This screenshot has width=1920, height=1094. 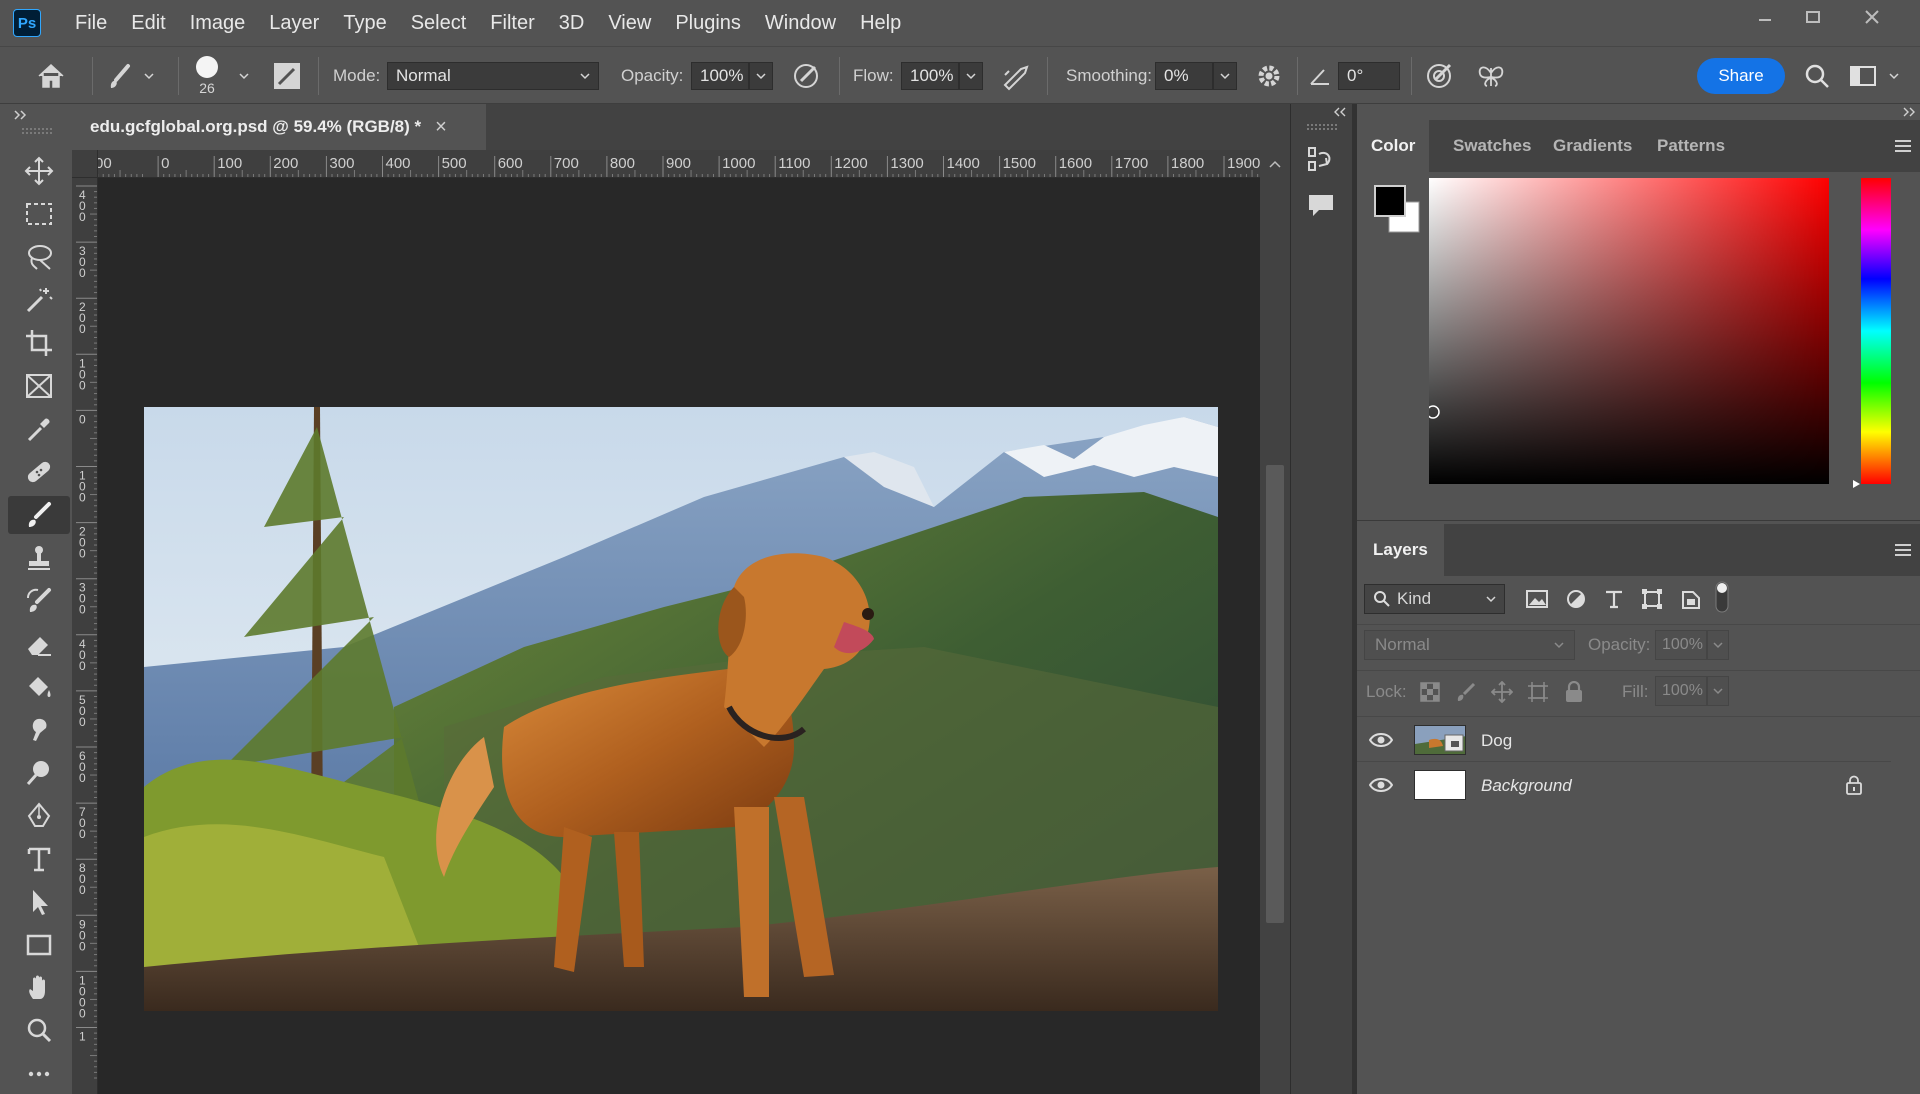 What do you see at coordinates (294, 23) in the screenshot?
I see `menu-layer: Layer` at bounding box center [294, 23].